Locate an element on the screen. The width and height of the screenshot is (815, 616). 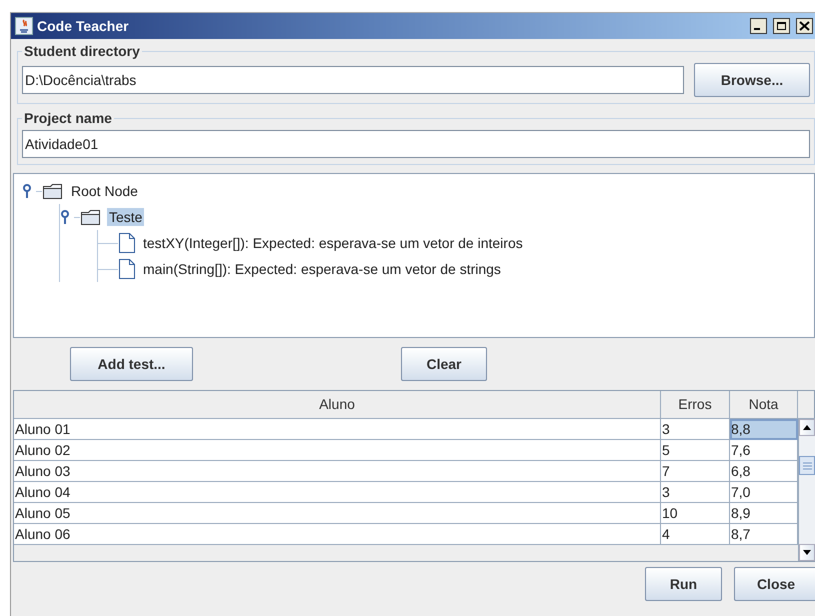
minimize-button is located at coordinates (758, 26).